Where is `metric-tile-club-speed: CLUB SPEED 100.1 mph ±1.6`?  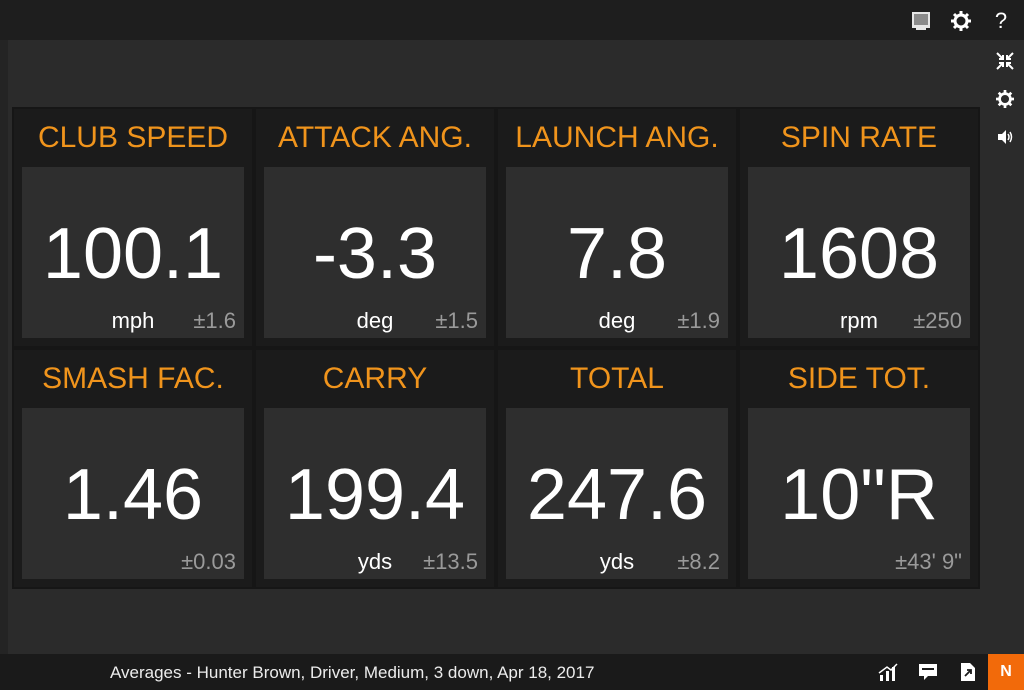
metric-tile-club-speed: CLUB SPEED 100.1 mph ±1.6 is located at coordinates (133, 227).